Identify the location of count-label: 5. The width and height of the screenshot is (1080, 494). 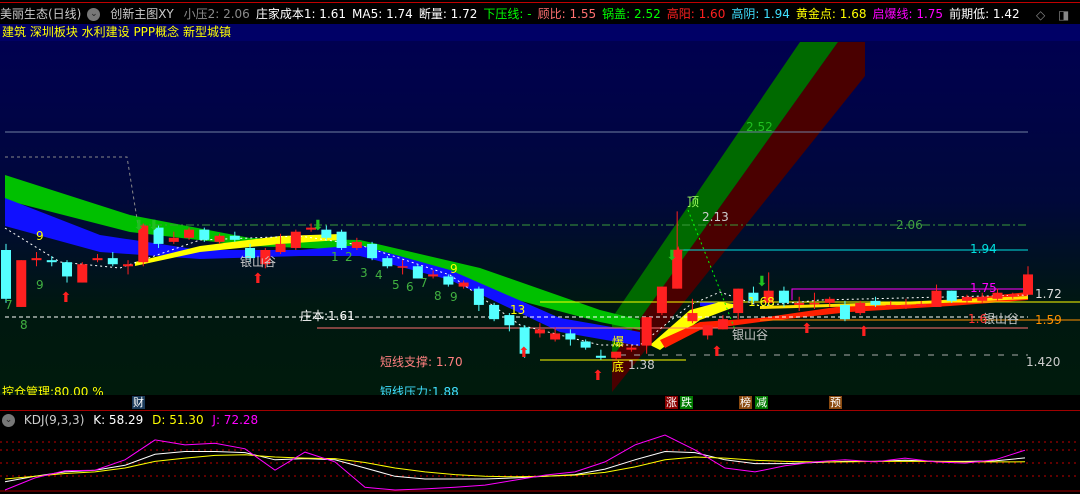
(396, 285).